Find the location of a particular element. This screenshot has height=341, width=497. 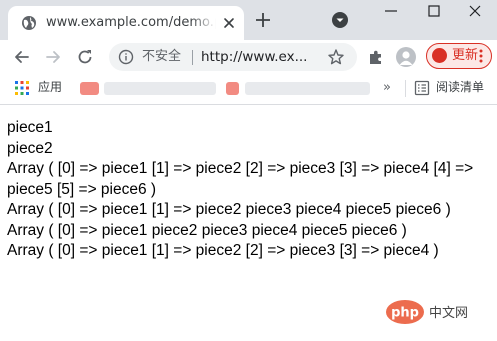

reading-list-icon is located at coordinates (422, 88).